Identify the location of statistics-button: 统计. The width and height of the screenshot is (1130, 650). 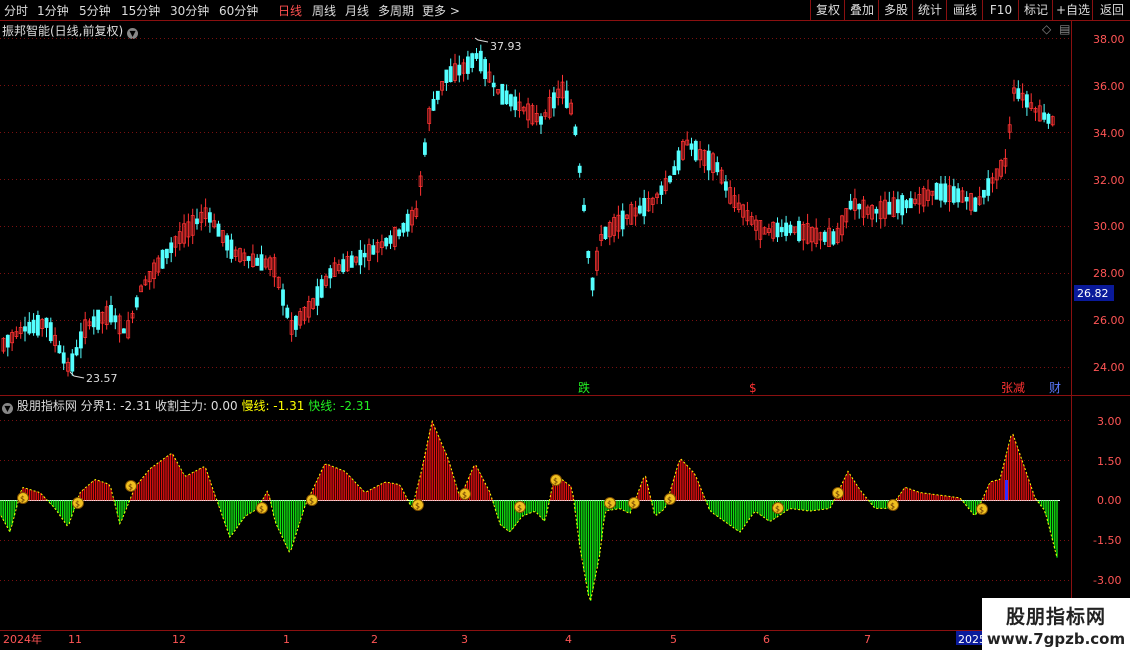
(929, 10).